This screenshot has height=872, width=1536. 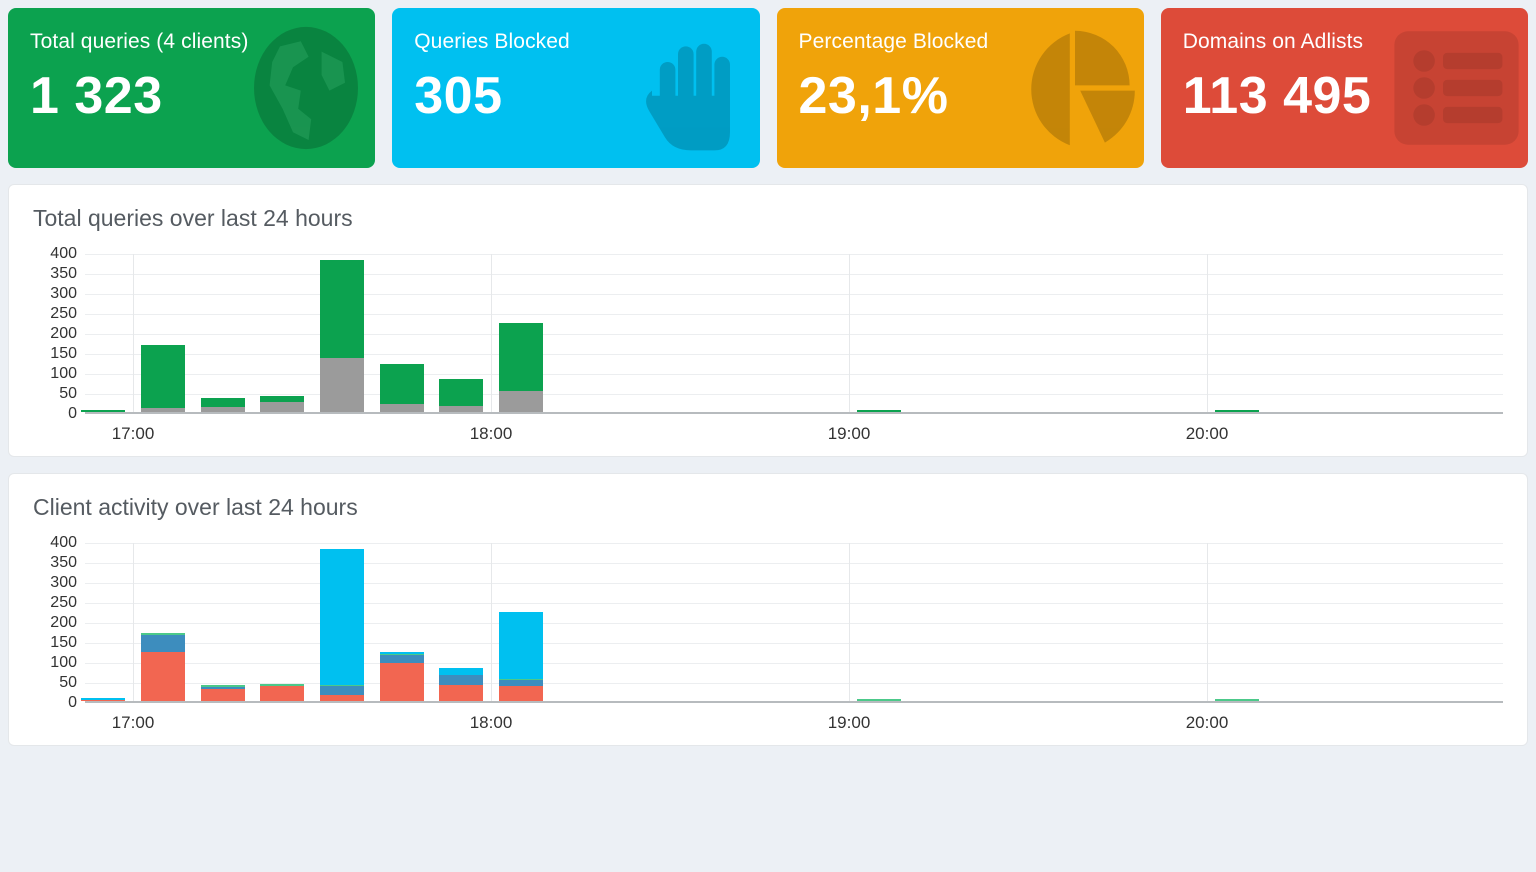 I want to click on y-axis-tick: 200, so click(x=63, y=622).